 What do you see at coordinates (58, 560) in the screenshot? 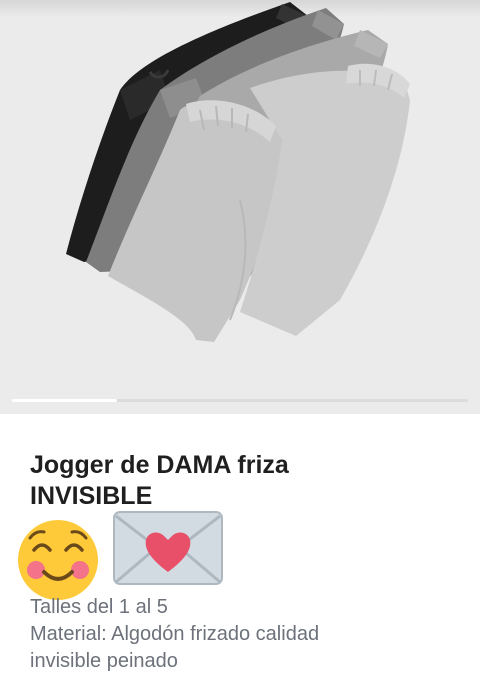
I see `smiling-face-icon` at bounding box center [58, 560].